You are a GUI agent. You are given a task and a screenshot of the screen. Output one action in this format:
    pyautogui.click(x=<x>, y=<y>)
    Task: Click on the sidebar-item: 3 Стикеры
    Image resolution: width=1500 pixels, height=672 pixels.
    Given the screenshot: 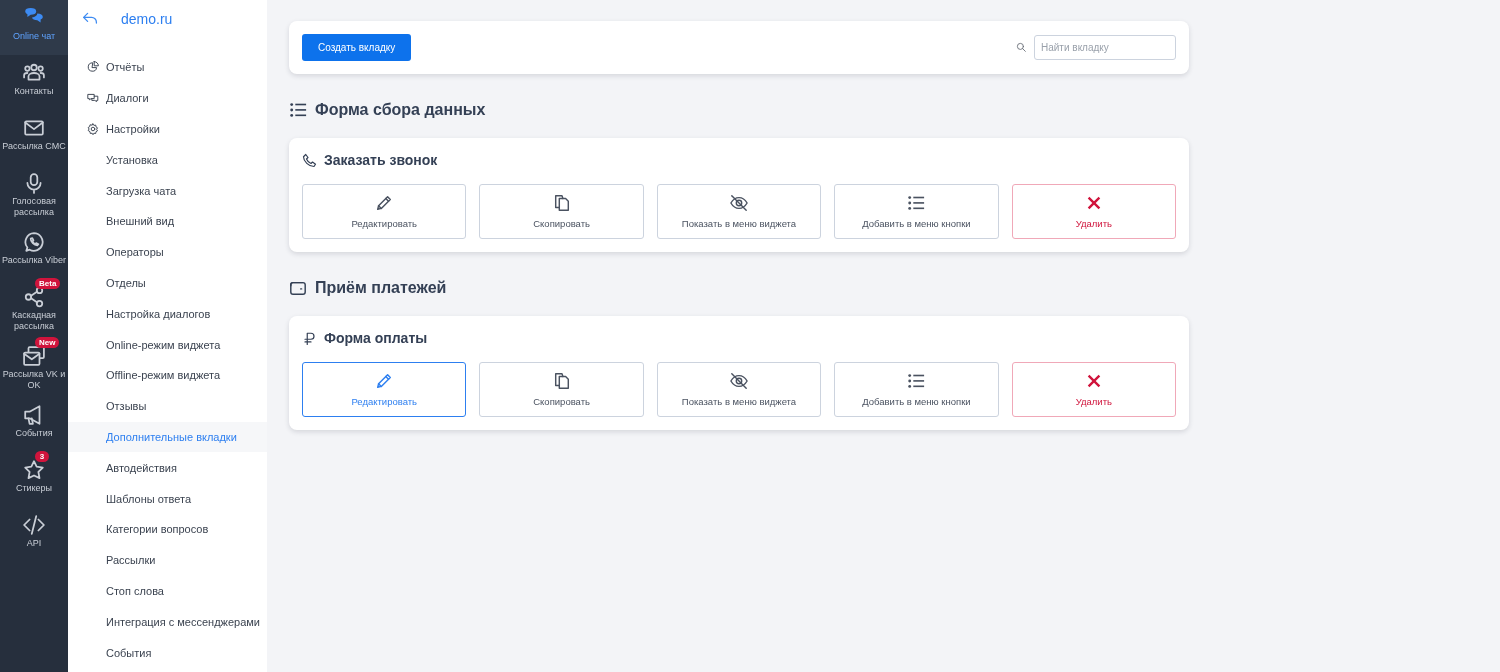 What is the action you would take?
    pyautogui.click(x=34, y=479)
    